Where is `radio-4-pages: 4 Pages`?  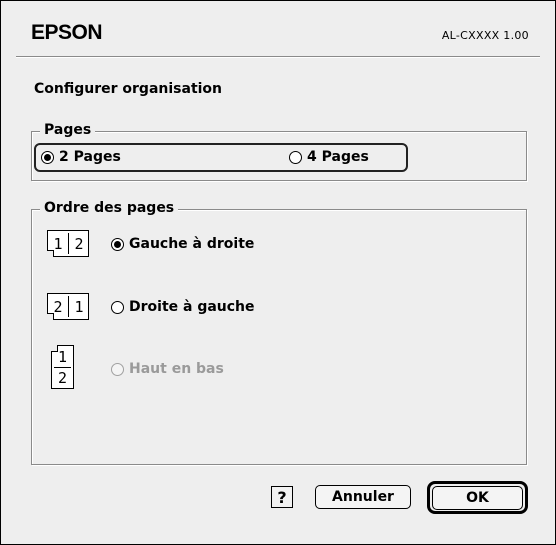
radio-4-pages: 4 Pages is located at coordinates (329, 157).